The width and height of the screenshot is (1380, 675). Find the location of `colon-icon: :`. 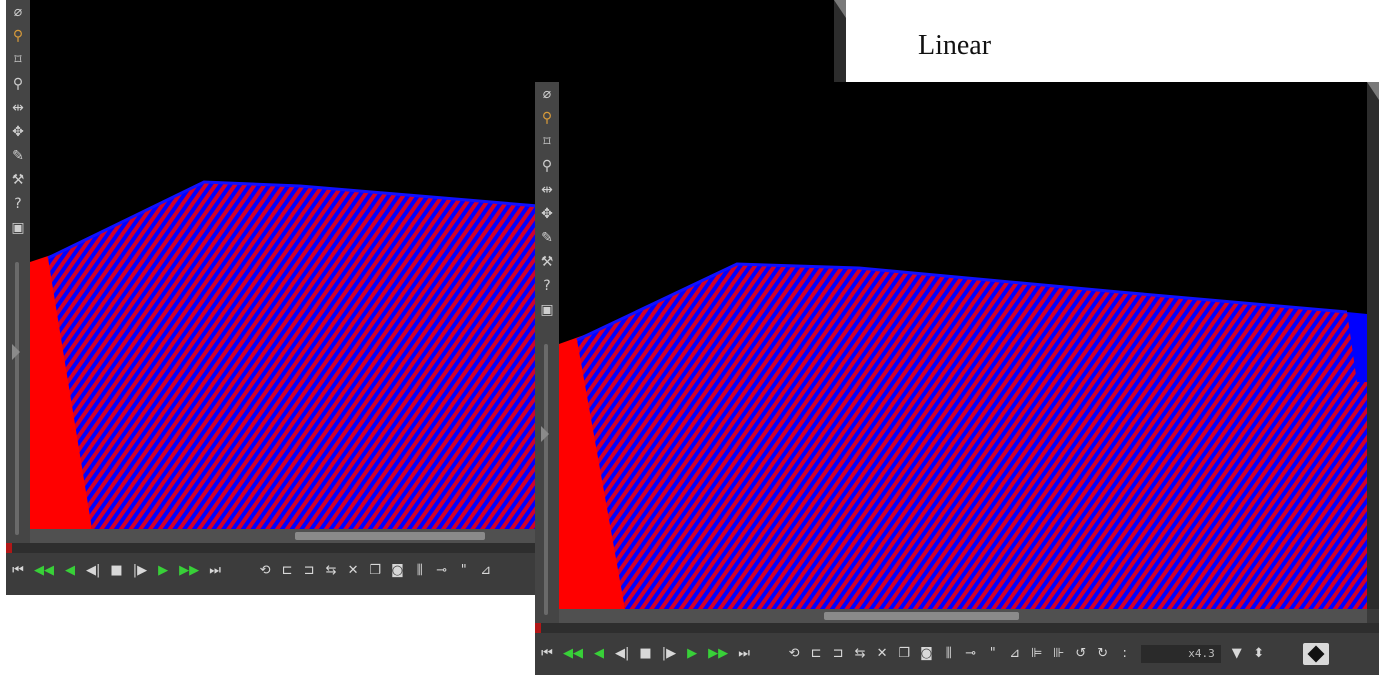

colon-icon: : is located at coordinates (1125, 654).